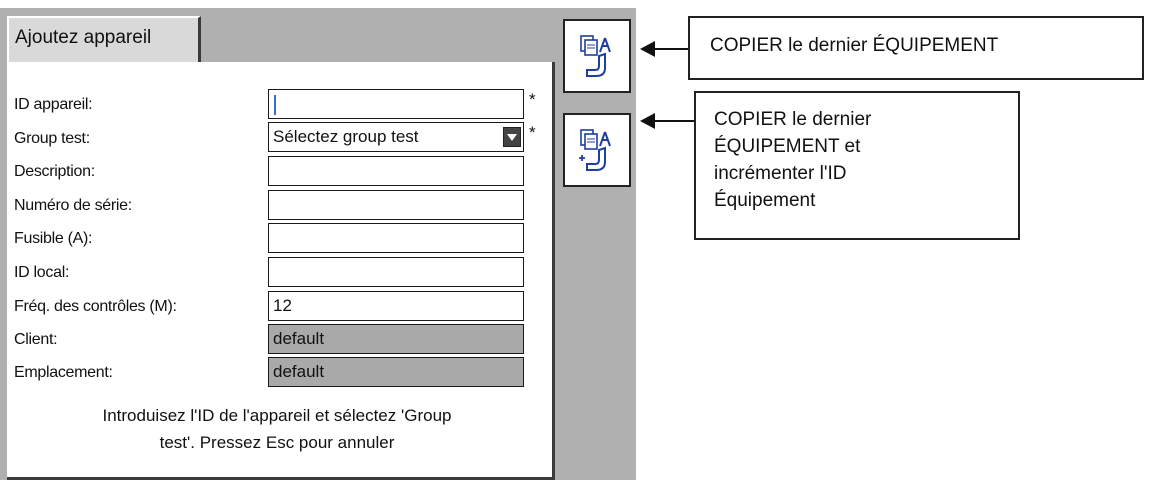  I want to click on chevron-down-icon, so click(512, 137).